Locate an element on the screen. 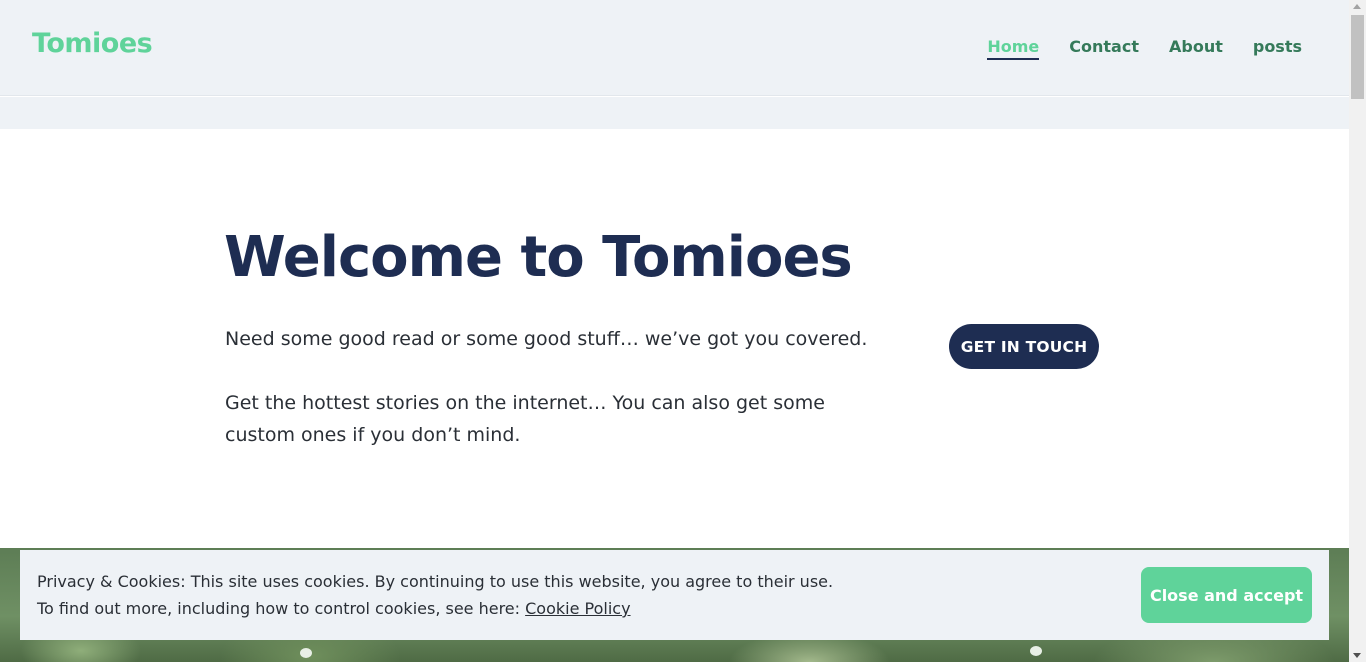  nav-item-contact: Contact is located at coordinates (1104, 48).